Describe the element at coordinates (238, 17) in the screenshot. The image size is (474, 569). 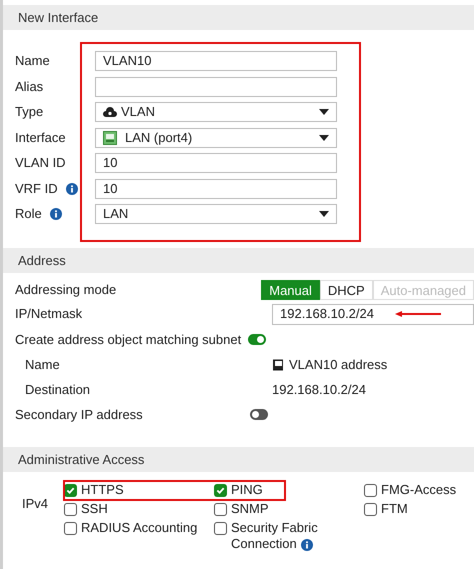
I see `section-header: New Interface` at that location.